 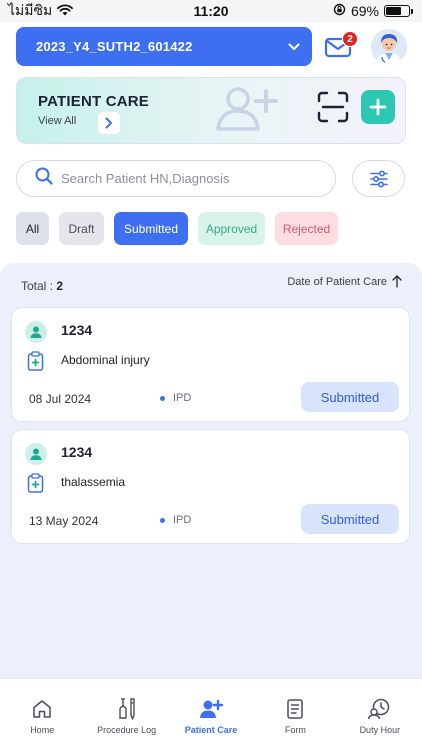 What do you see at coordinates (231, 228) in the screenshot?
I see `filter-chip-approved: Approved` at bounding box center [231, 228].